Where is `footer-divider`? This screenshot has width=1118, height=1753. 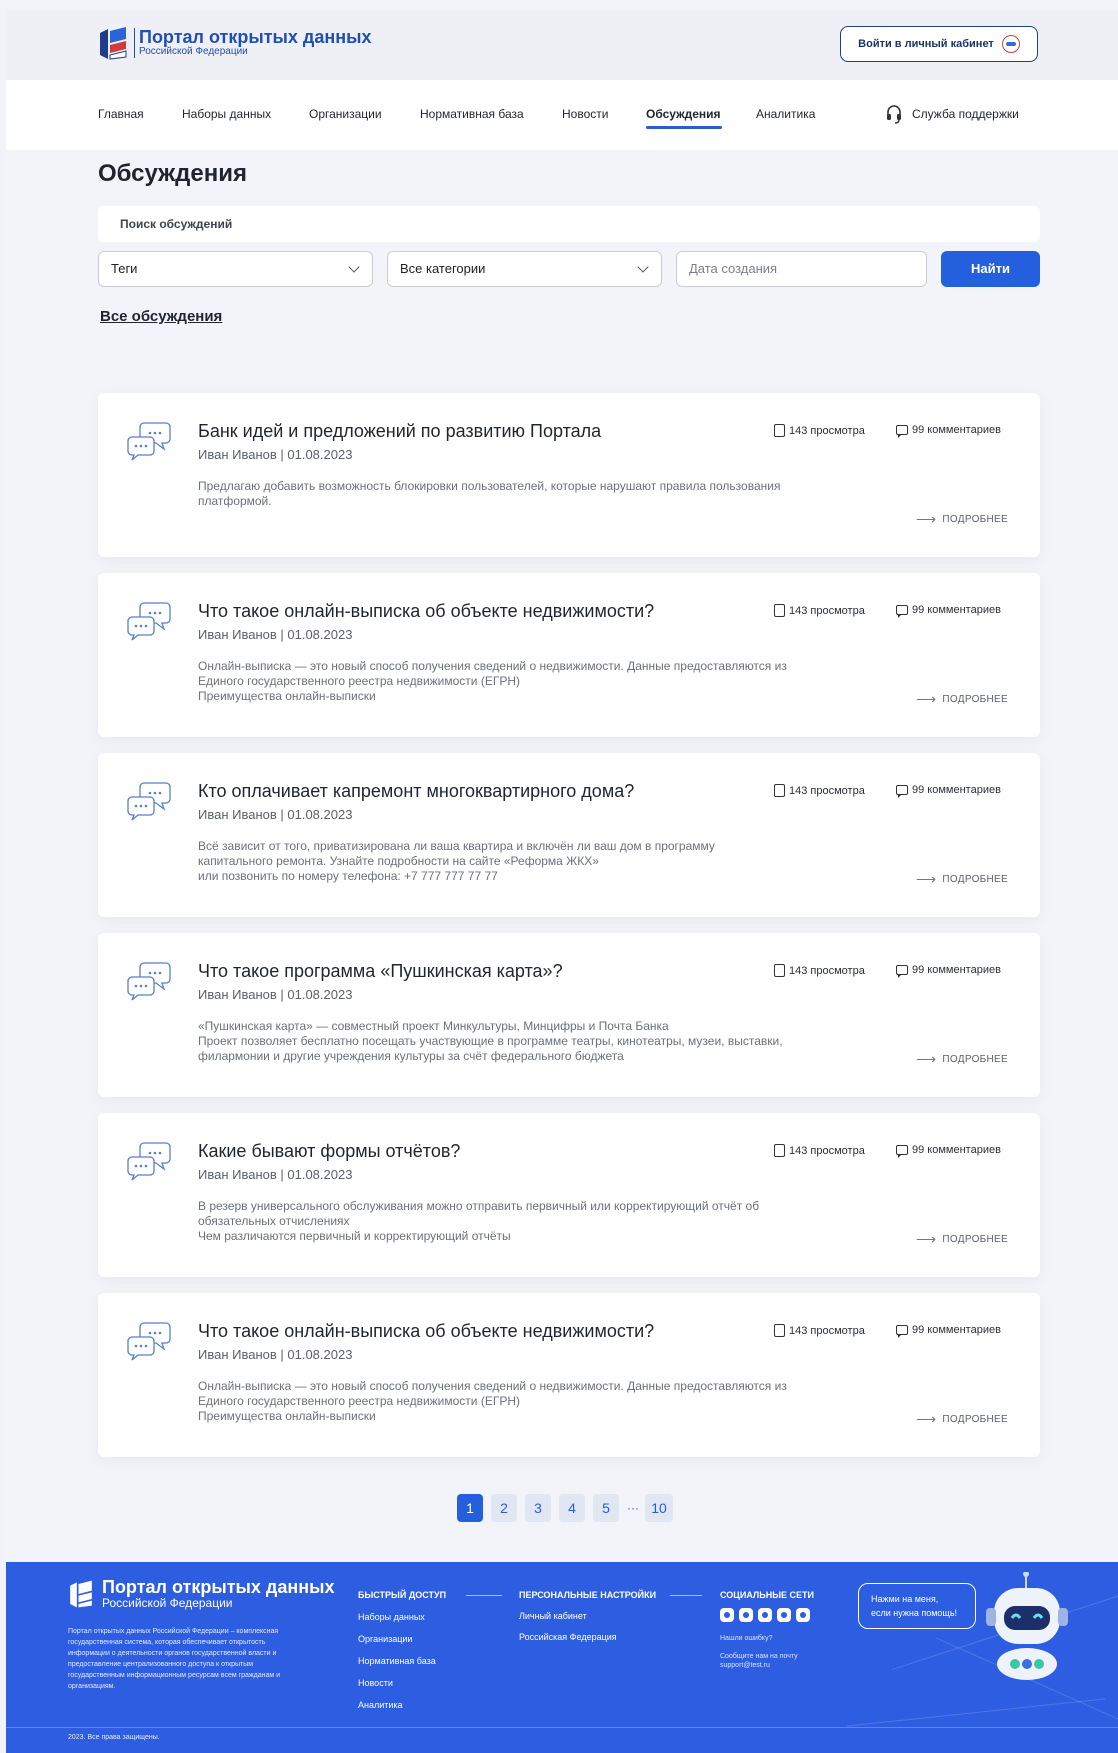
footer-divider is located at coordinates (562, 1727).